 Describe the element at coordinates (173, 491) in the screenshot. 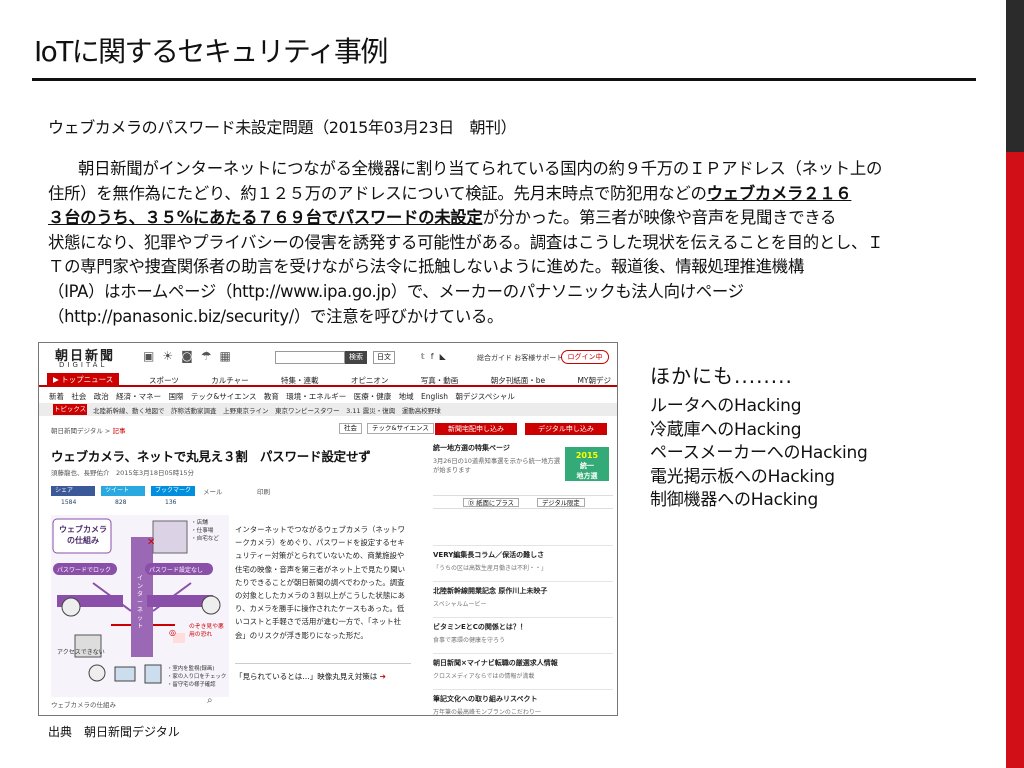

I see `share-hatena: ブックマーク` at that location.